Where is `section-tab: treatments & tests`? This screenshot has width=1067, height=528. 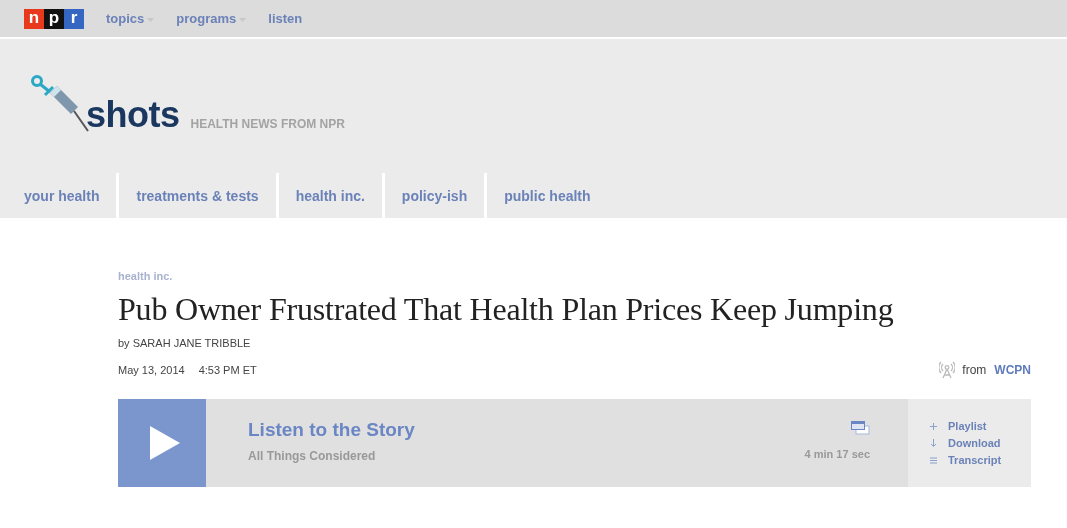 section-tab: treatments & tests is located at coordinates (196, 195).